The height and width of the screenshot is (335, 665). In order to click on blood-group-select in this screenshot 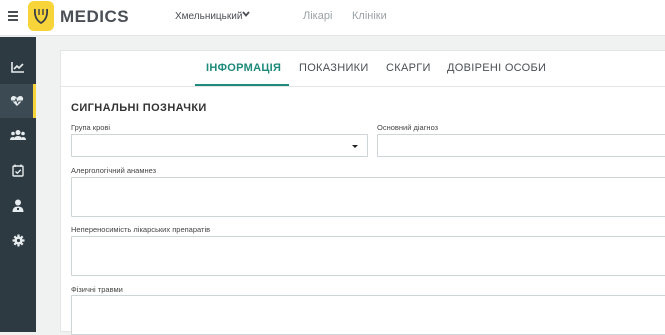, I will do `click(219, 145)`.